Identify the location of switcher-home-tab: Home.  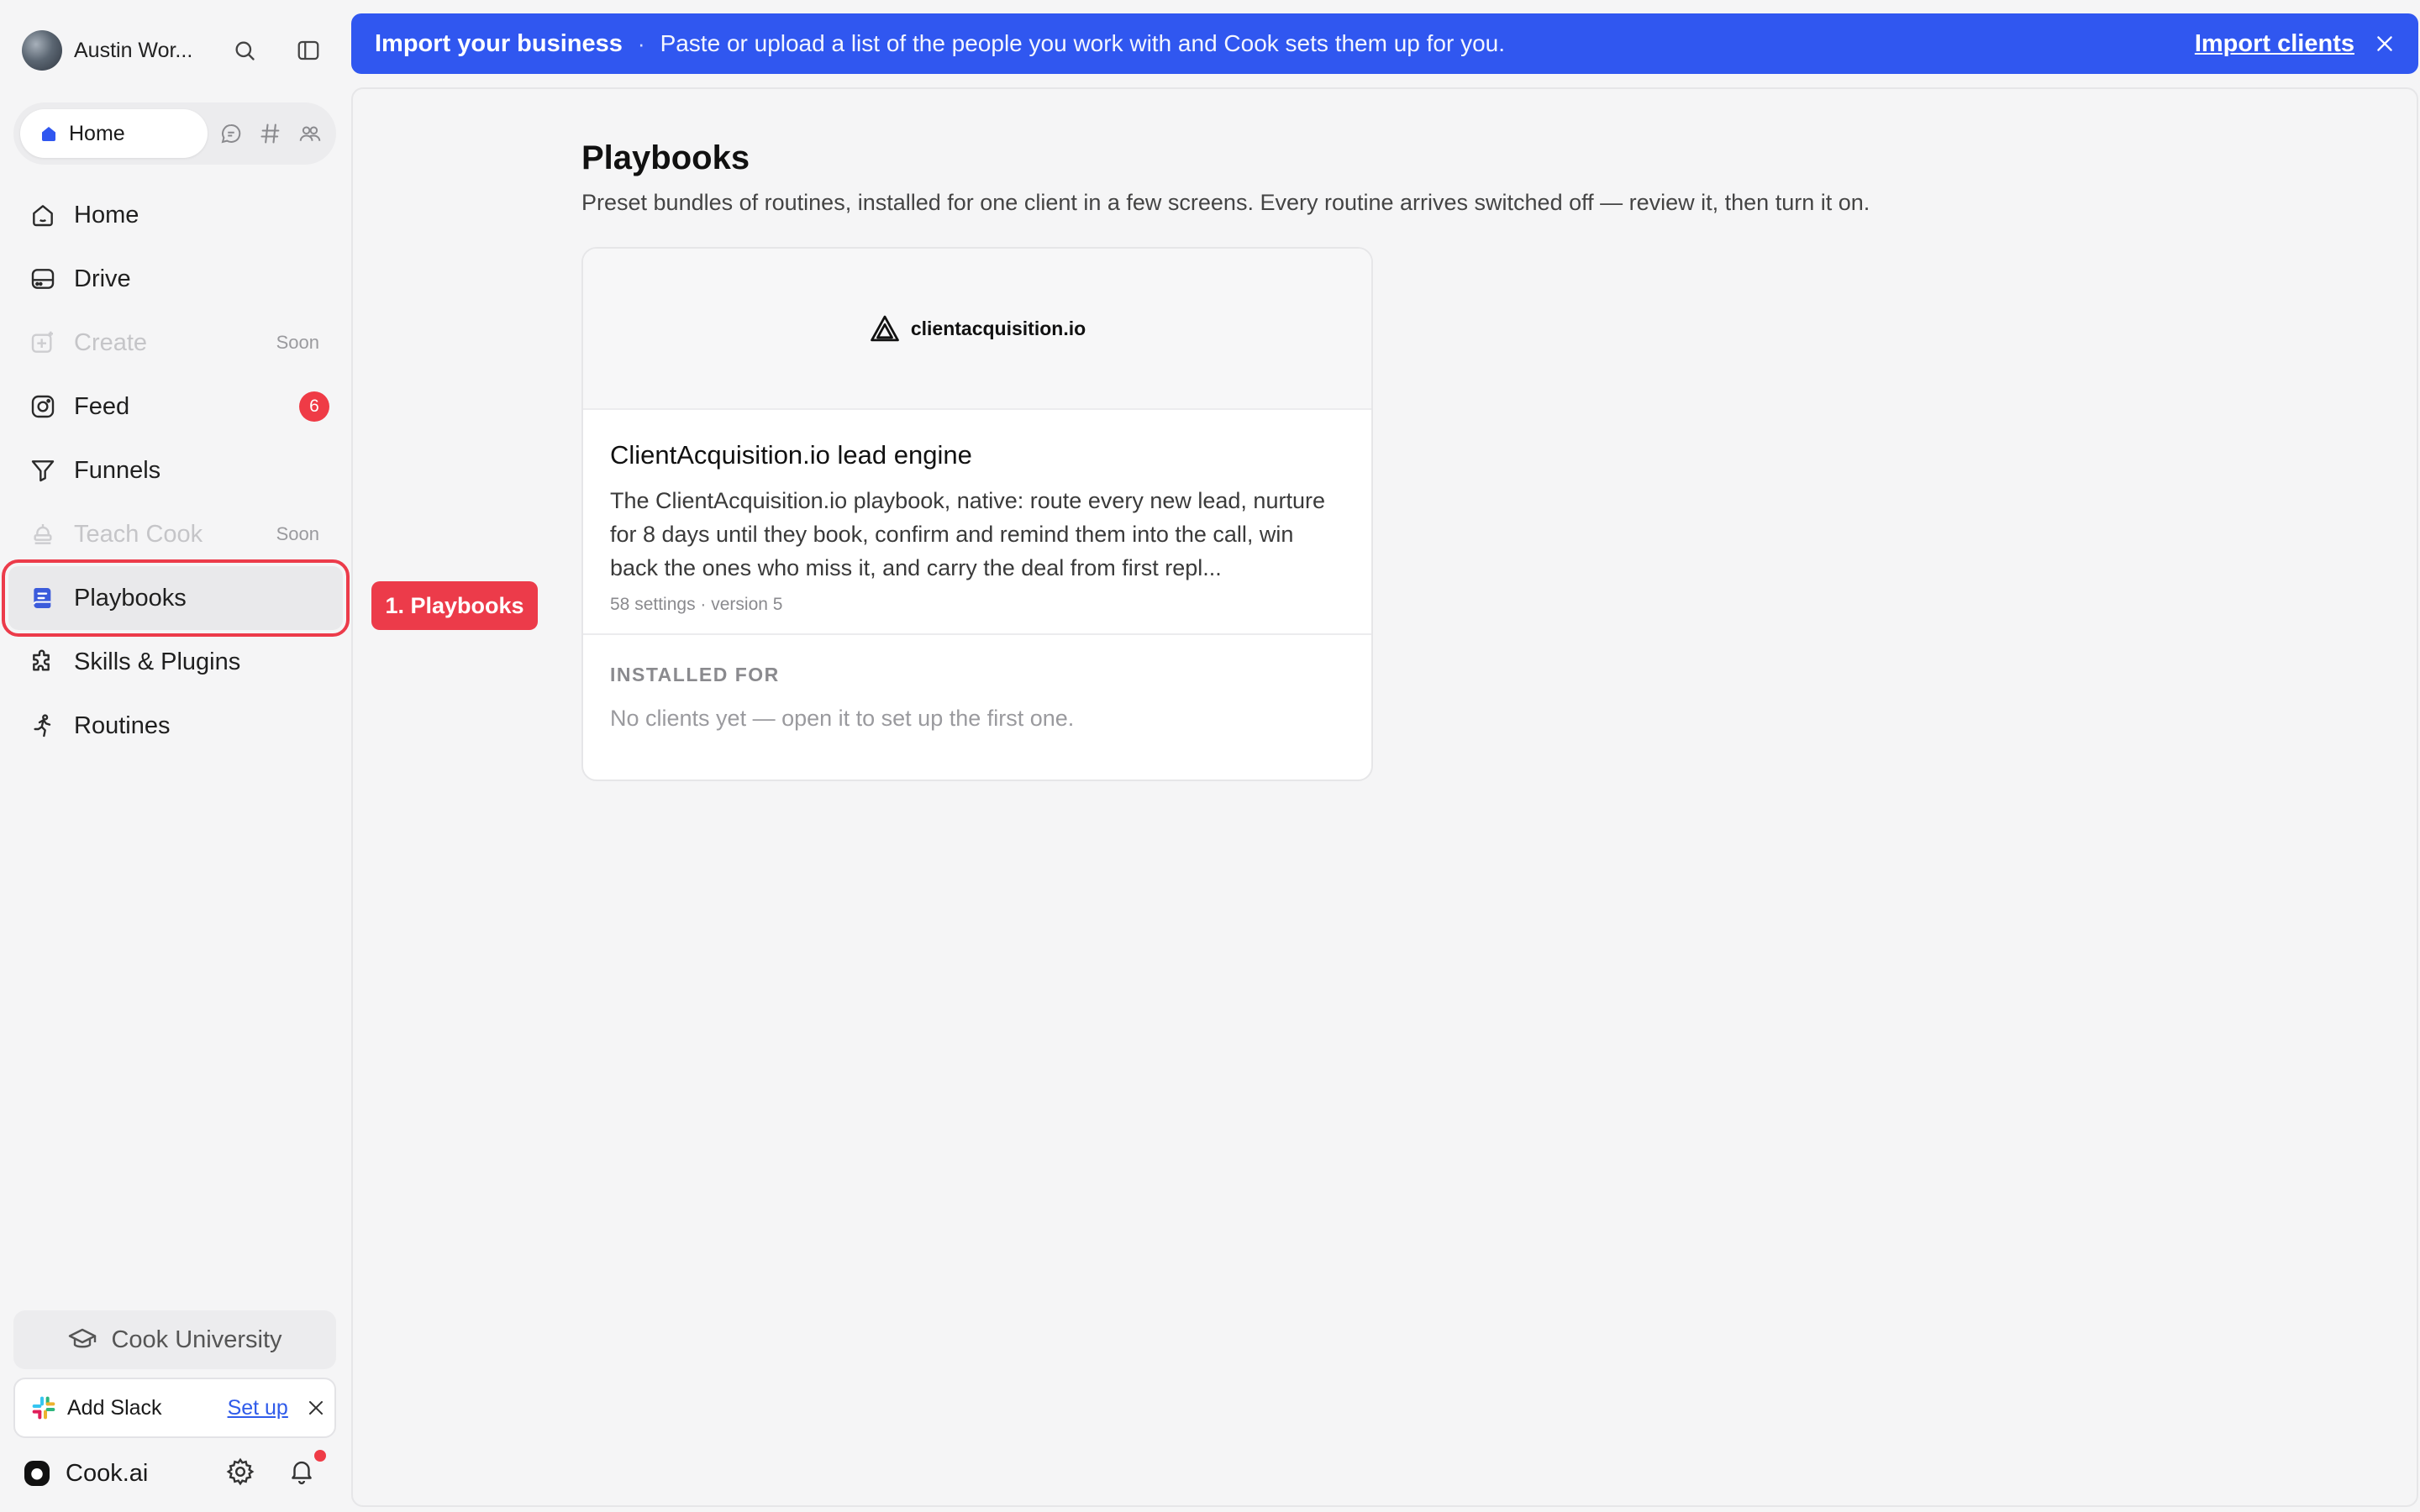
(114, 133).